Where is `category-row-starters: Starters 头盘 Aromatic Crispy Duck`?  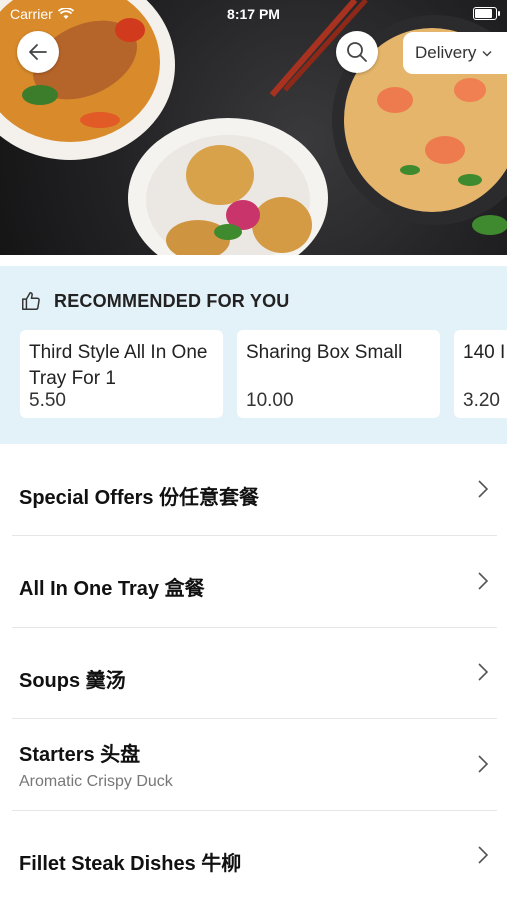 category-row-starters: Starters 头盘 Aromatic Crispy Duck is located at coordinates (254, 764).